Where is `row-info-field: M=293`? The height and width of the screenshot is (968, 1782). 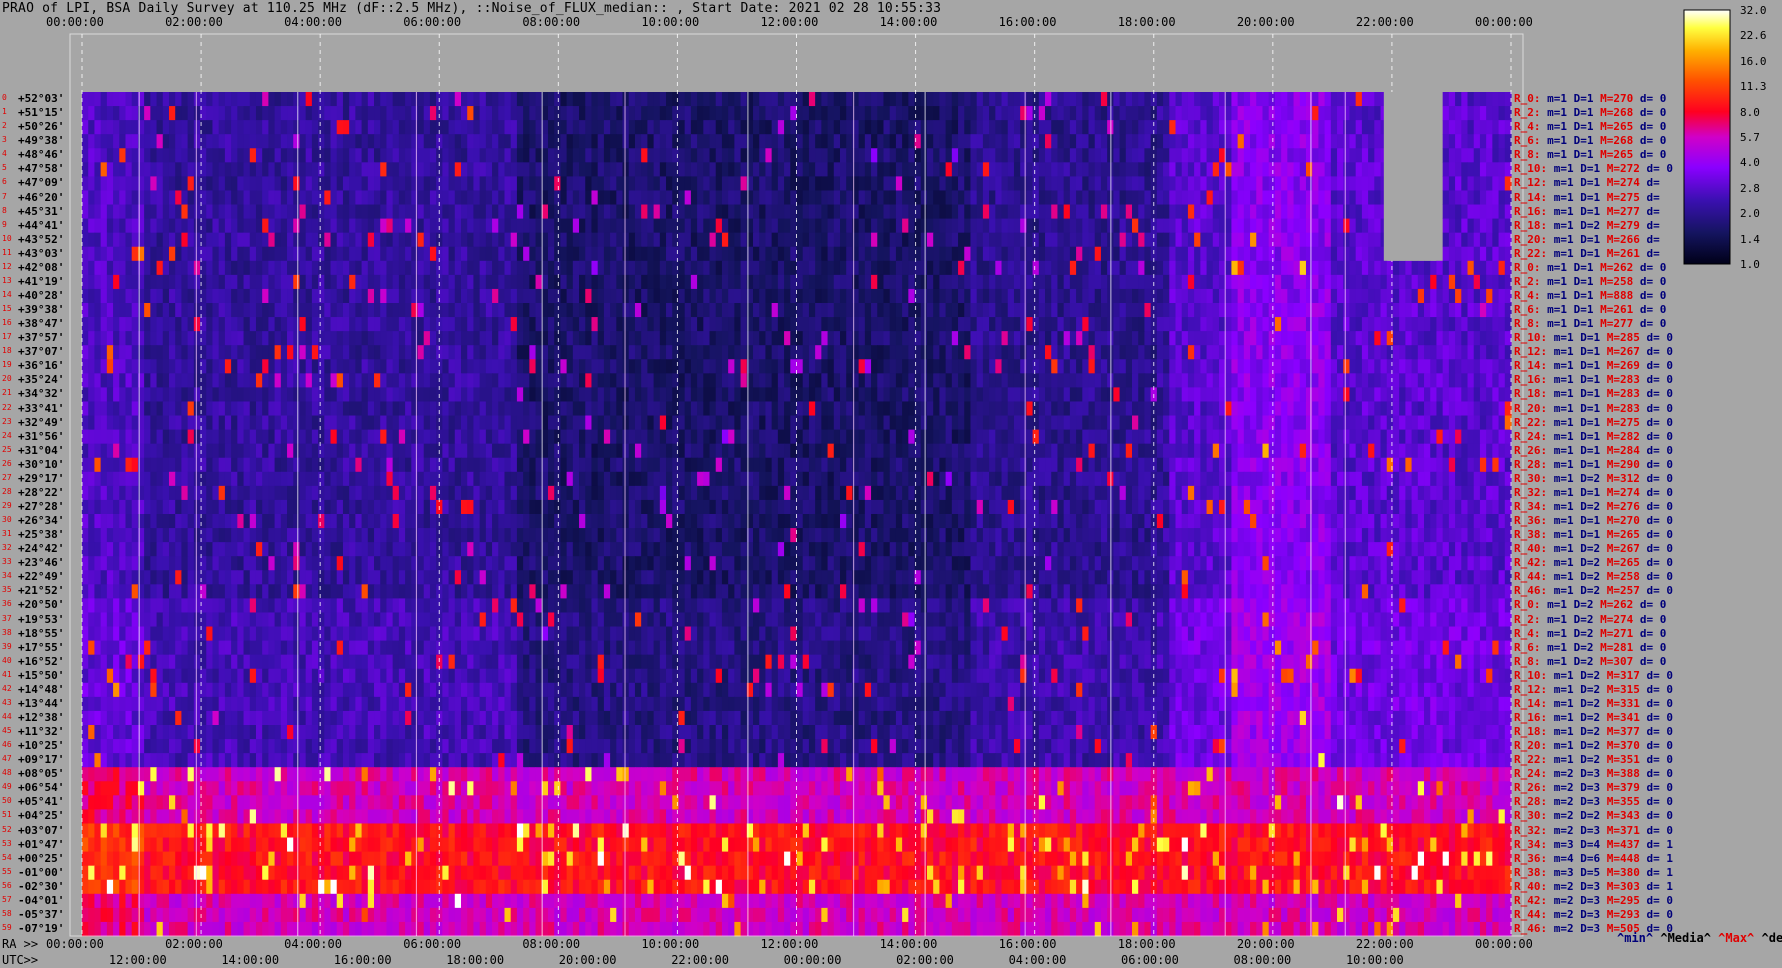 row-info-field: M=293 is located at coordinates (1620, 914).